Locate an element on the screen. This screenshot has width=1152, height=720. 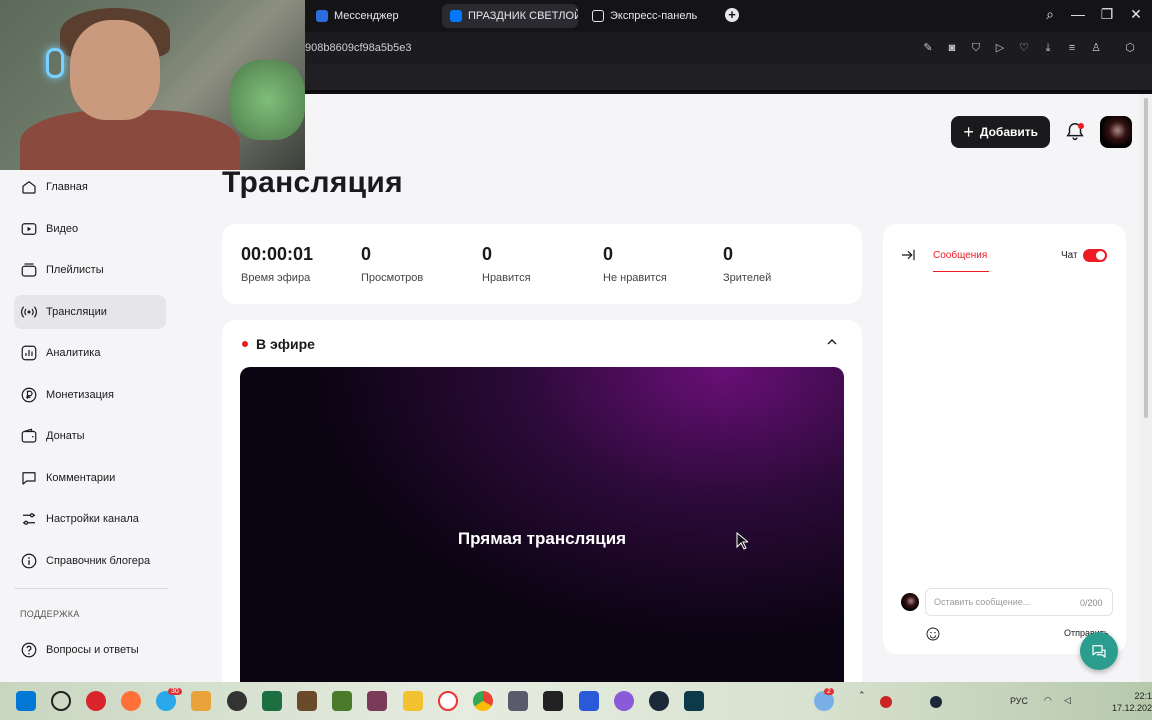
sidebar-item-donations: Донаты is located at coordinates (90, 436).